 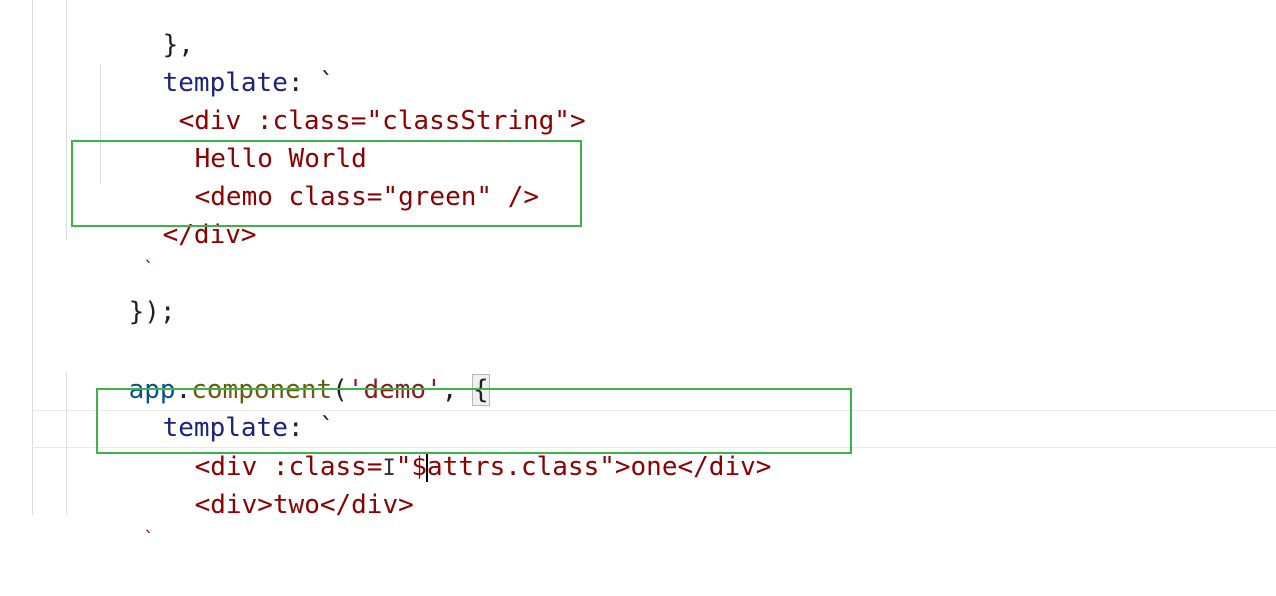 What do you see at coordinates (147, 30) in the screenshot?
I see `code-line: },` at bounding box center [147, 30].